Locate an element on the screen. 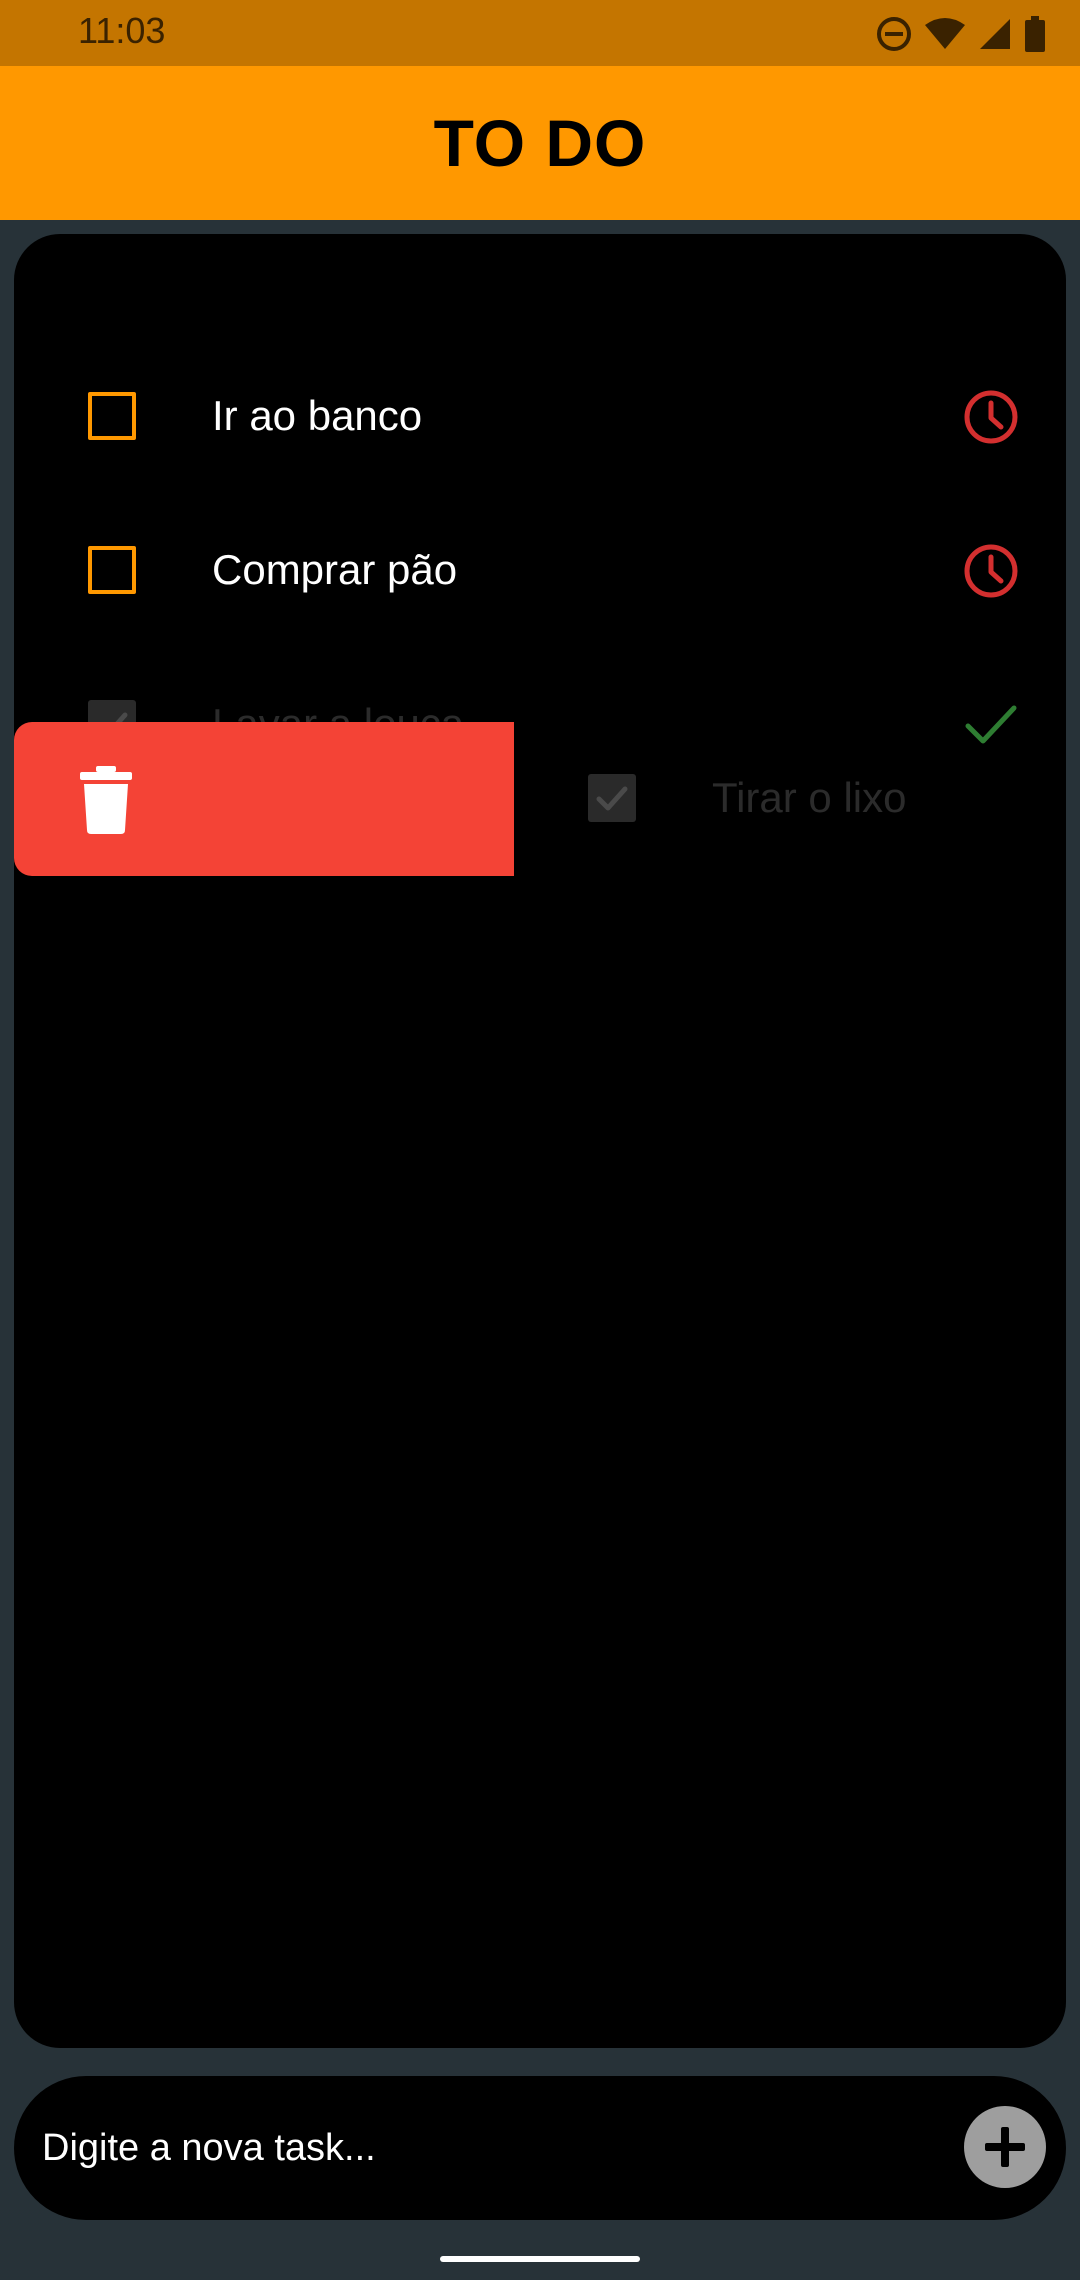 Image resolution: width=1080 pixels, height=2280 pixels. plus-icon is located at coordinates (1005, 2147).